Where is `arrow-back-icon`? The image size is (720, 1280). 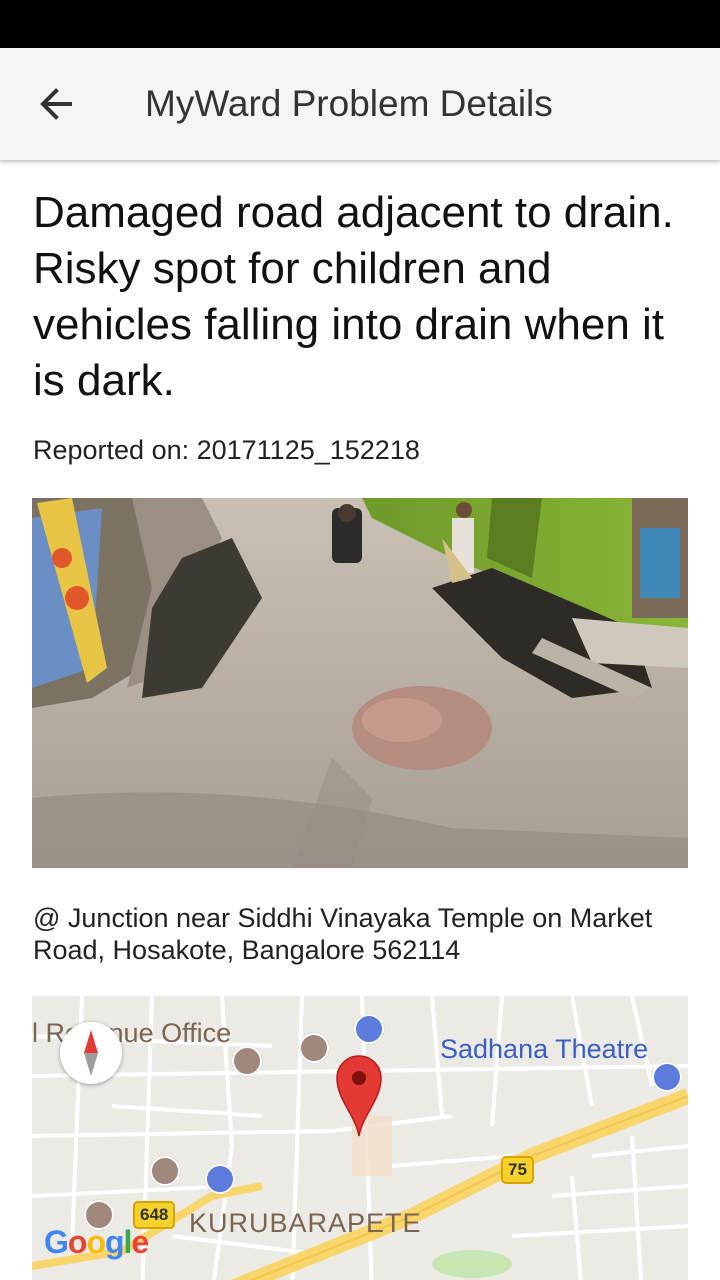
arrow-back-icon is located at coordinates (56, 104).